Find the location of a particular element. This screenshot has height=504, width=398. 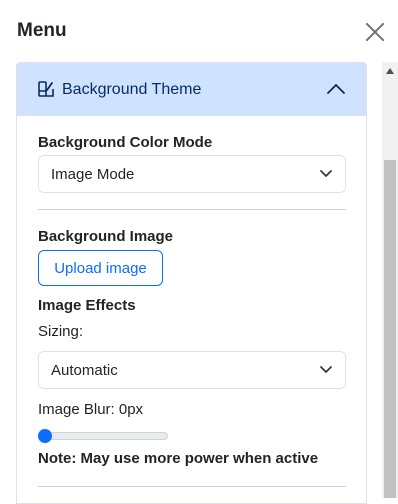

power-note: Note: May use more power when active is located at coordinates (178, 458).